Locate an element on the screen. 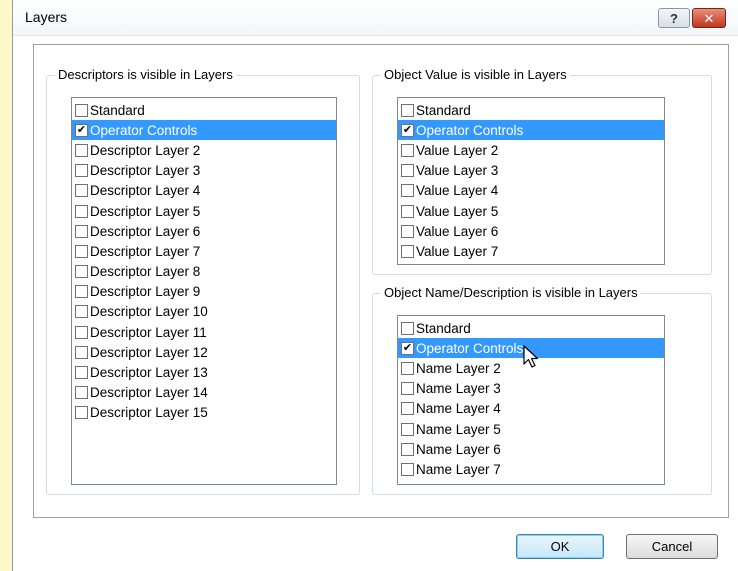 Image resolution: width=738 pixels, height=571 pixels. descriptor-list-item: Descriptor Layer 9 is located at coordinates (204, 292).